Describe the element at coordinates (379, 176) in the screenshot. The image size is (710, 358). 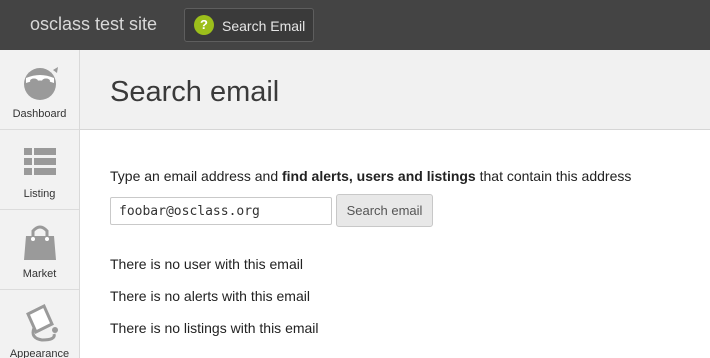
I see `intro-bold: find alerts, users and listings` at that location.